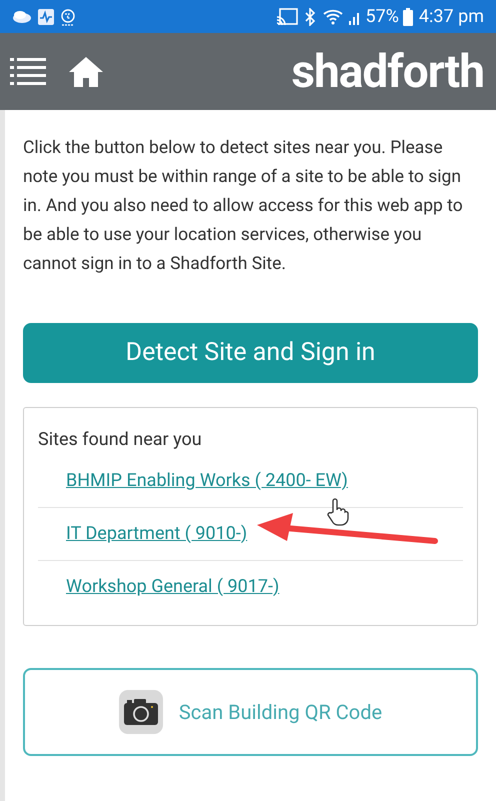  I want to click on battery-percent: 57%, so click(382, 17).